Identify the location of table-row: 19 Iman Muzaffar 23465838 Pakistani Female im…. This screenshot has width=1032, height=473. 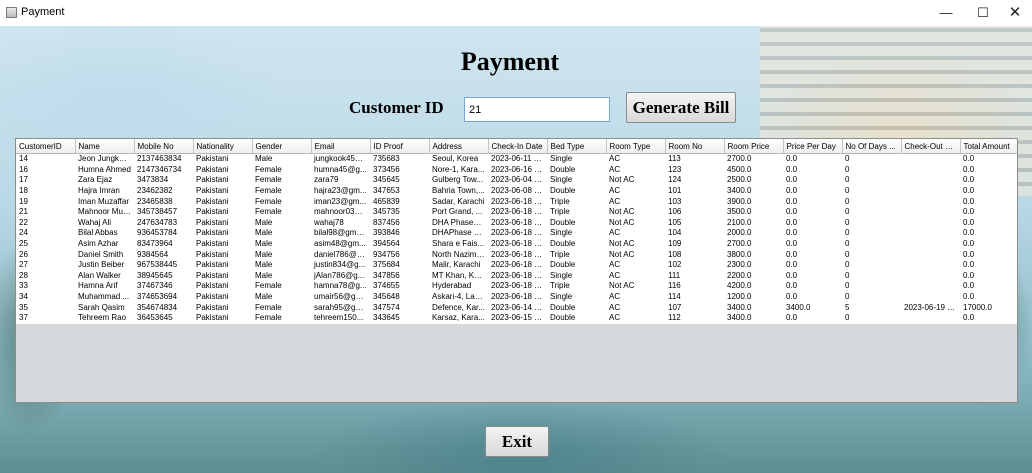
(516, 201).